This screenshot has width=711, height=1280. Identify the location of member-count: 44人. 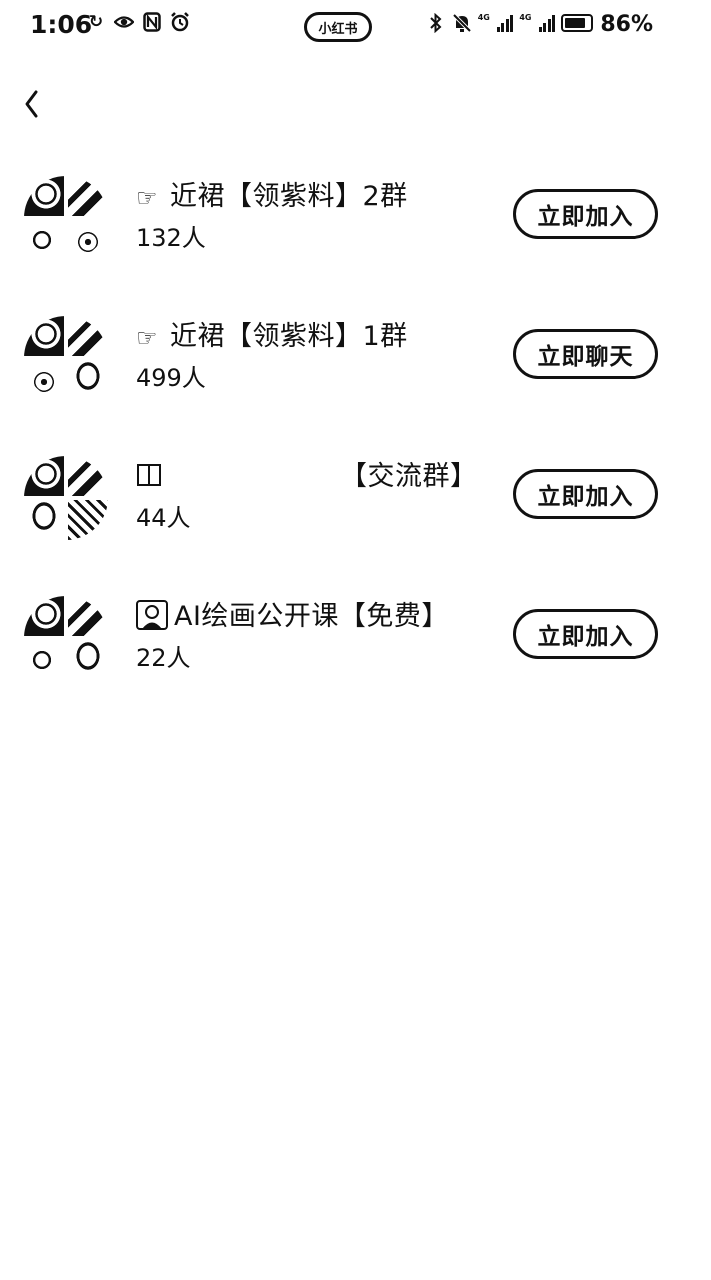
(163, 518).